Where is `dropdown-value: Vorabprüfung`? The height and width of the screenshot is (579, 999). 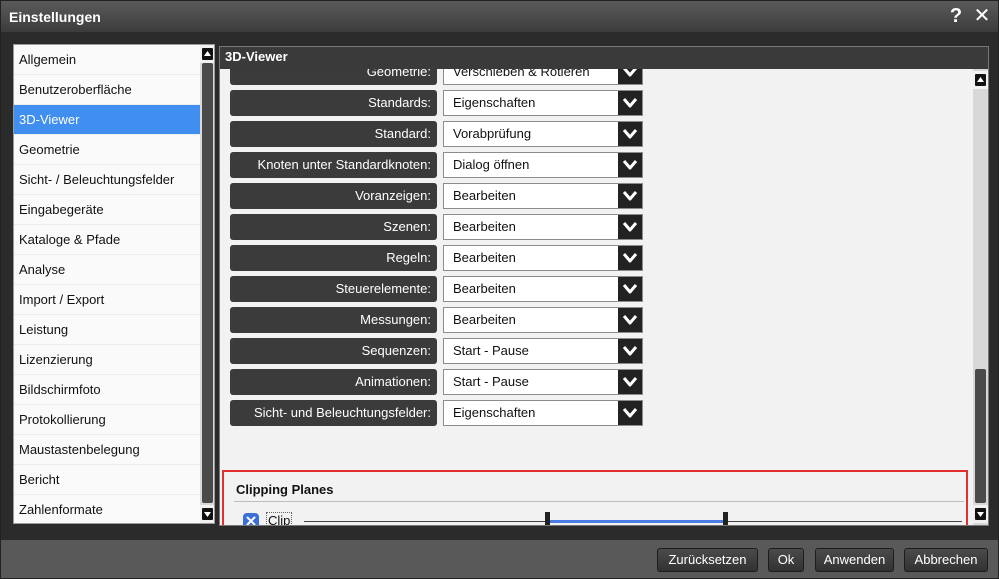 dropdown-value: Vorabprüfung is located at coordinates (492, 133).